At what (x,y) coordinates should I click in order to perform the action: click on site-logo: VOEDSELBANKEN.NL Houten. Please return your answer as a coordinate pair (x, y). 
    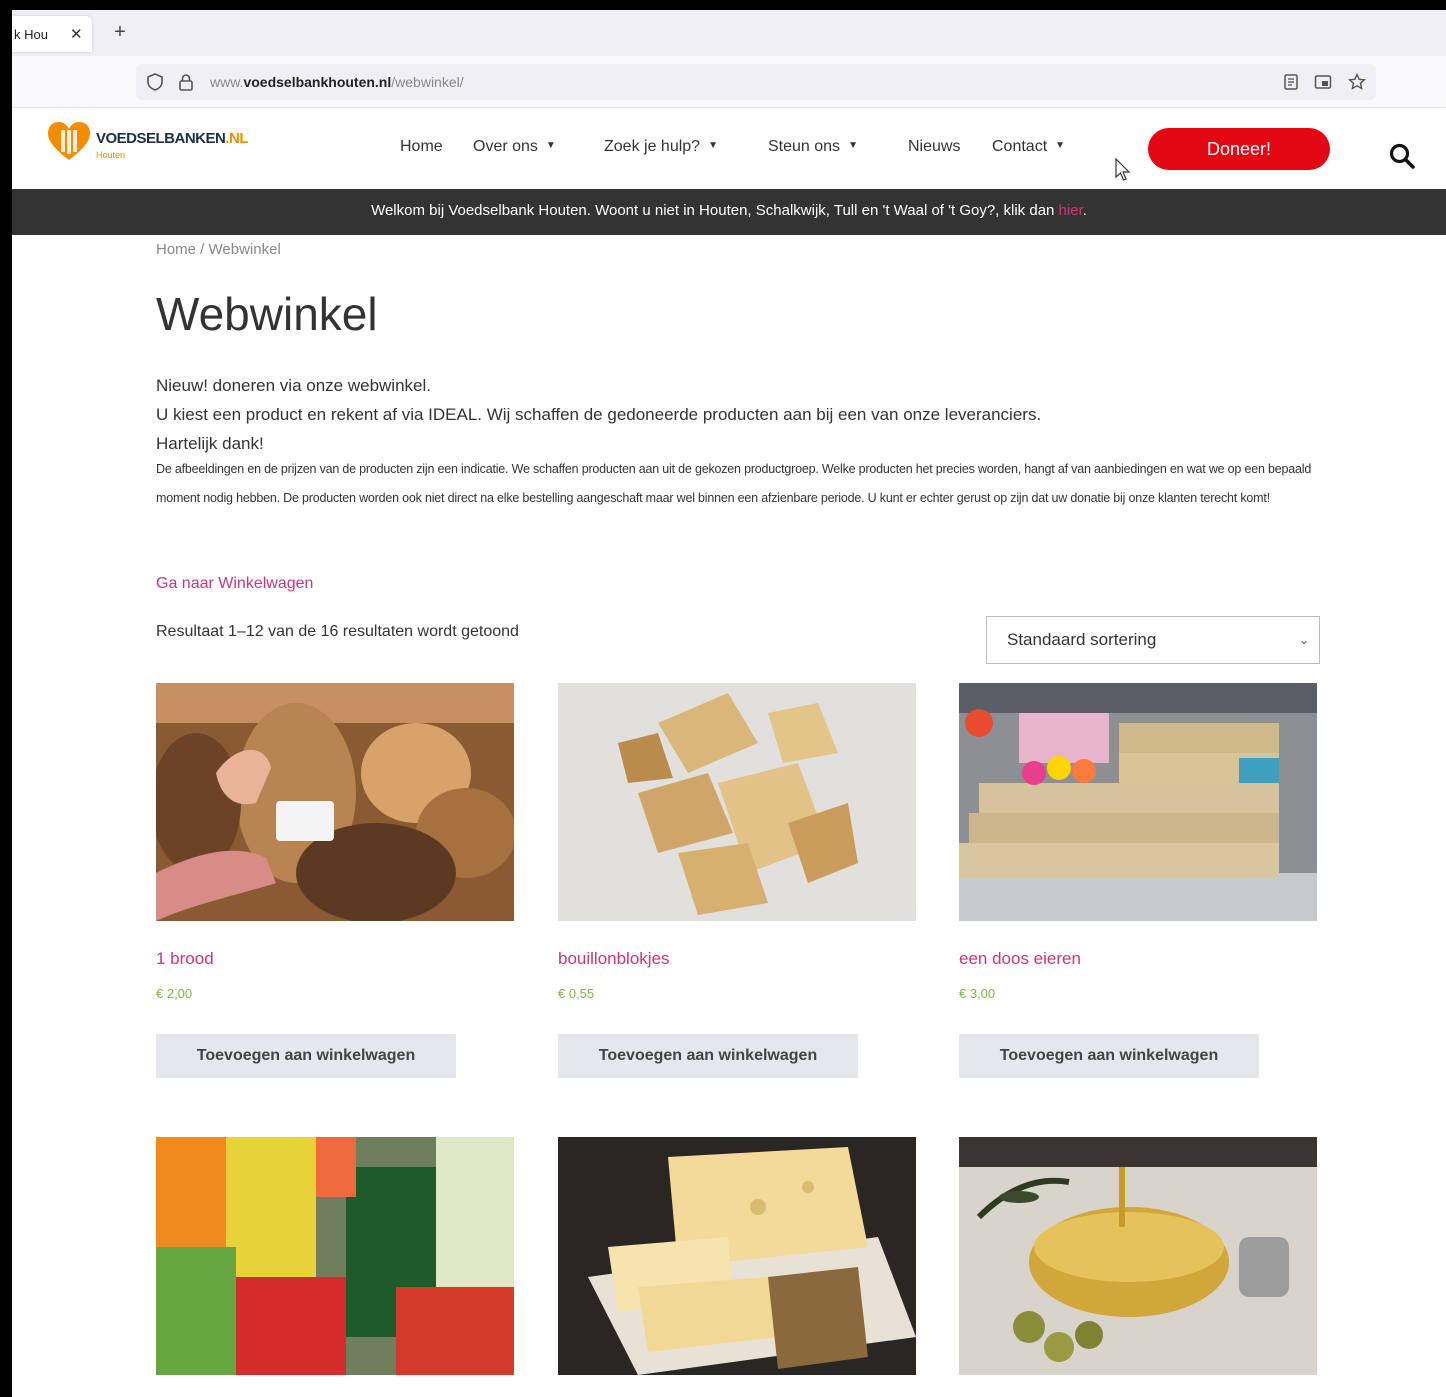
    Looking at the image, I should click on (151, 142).